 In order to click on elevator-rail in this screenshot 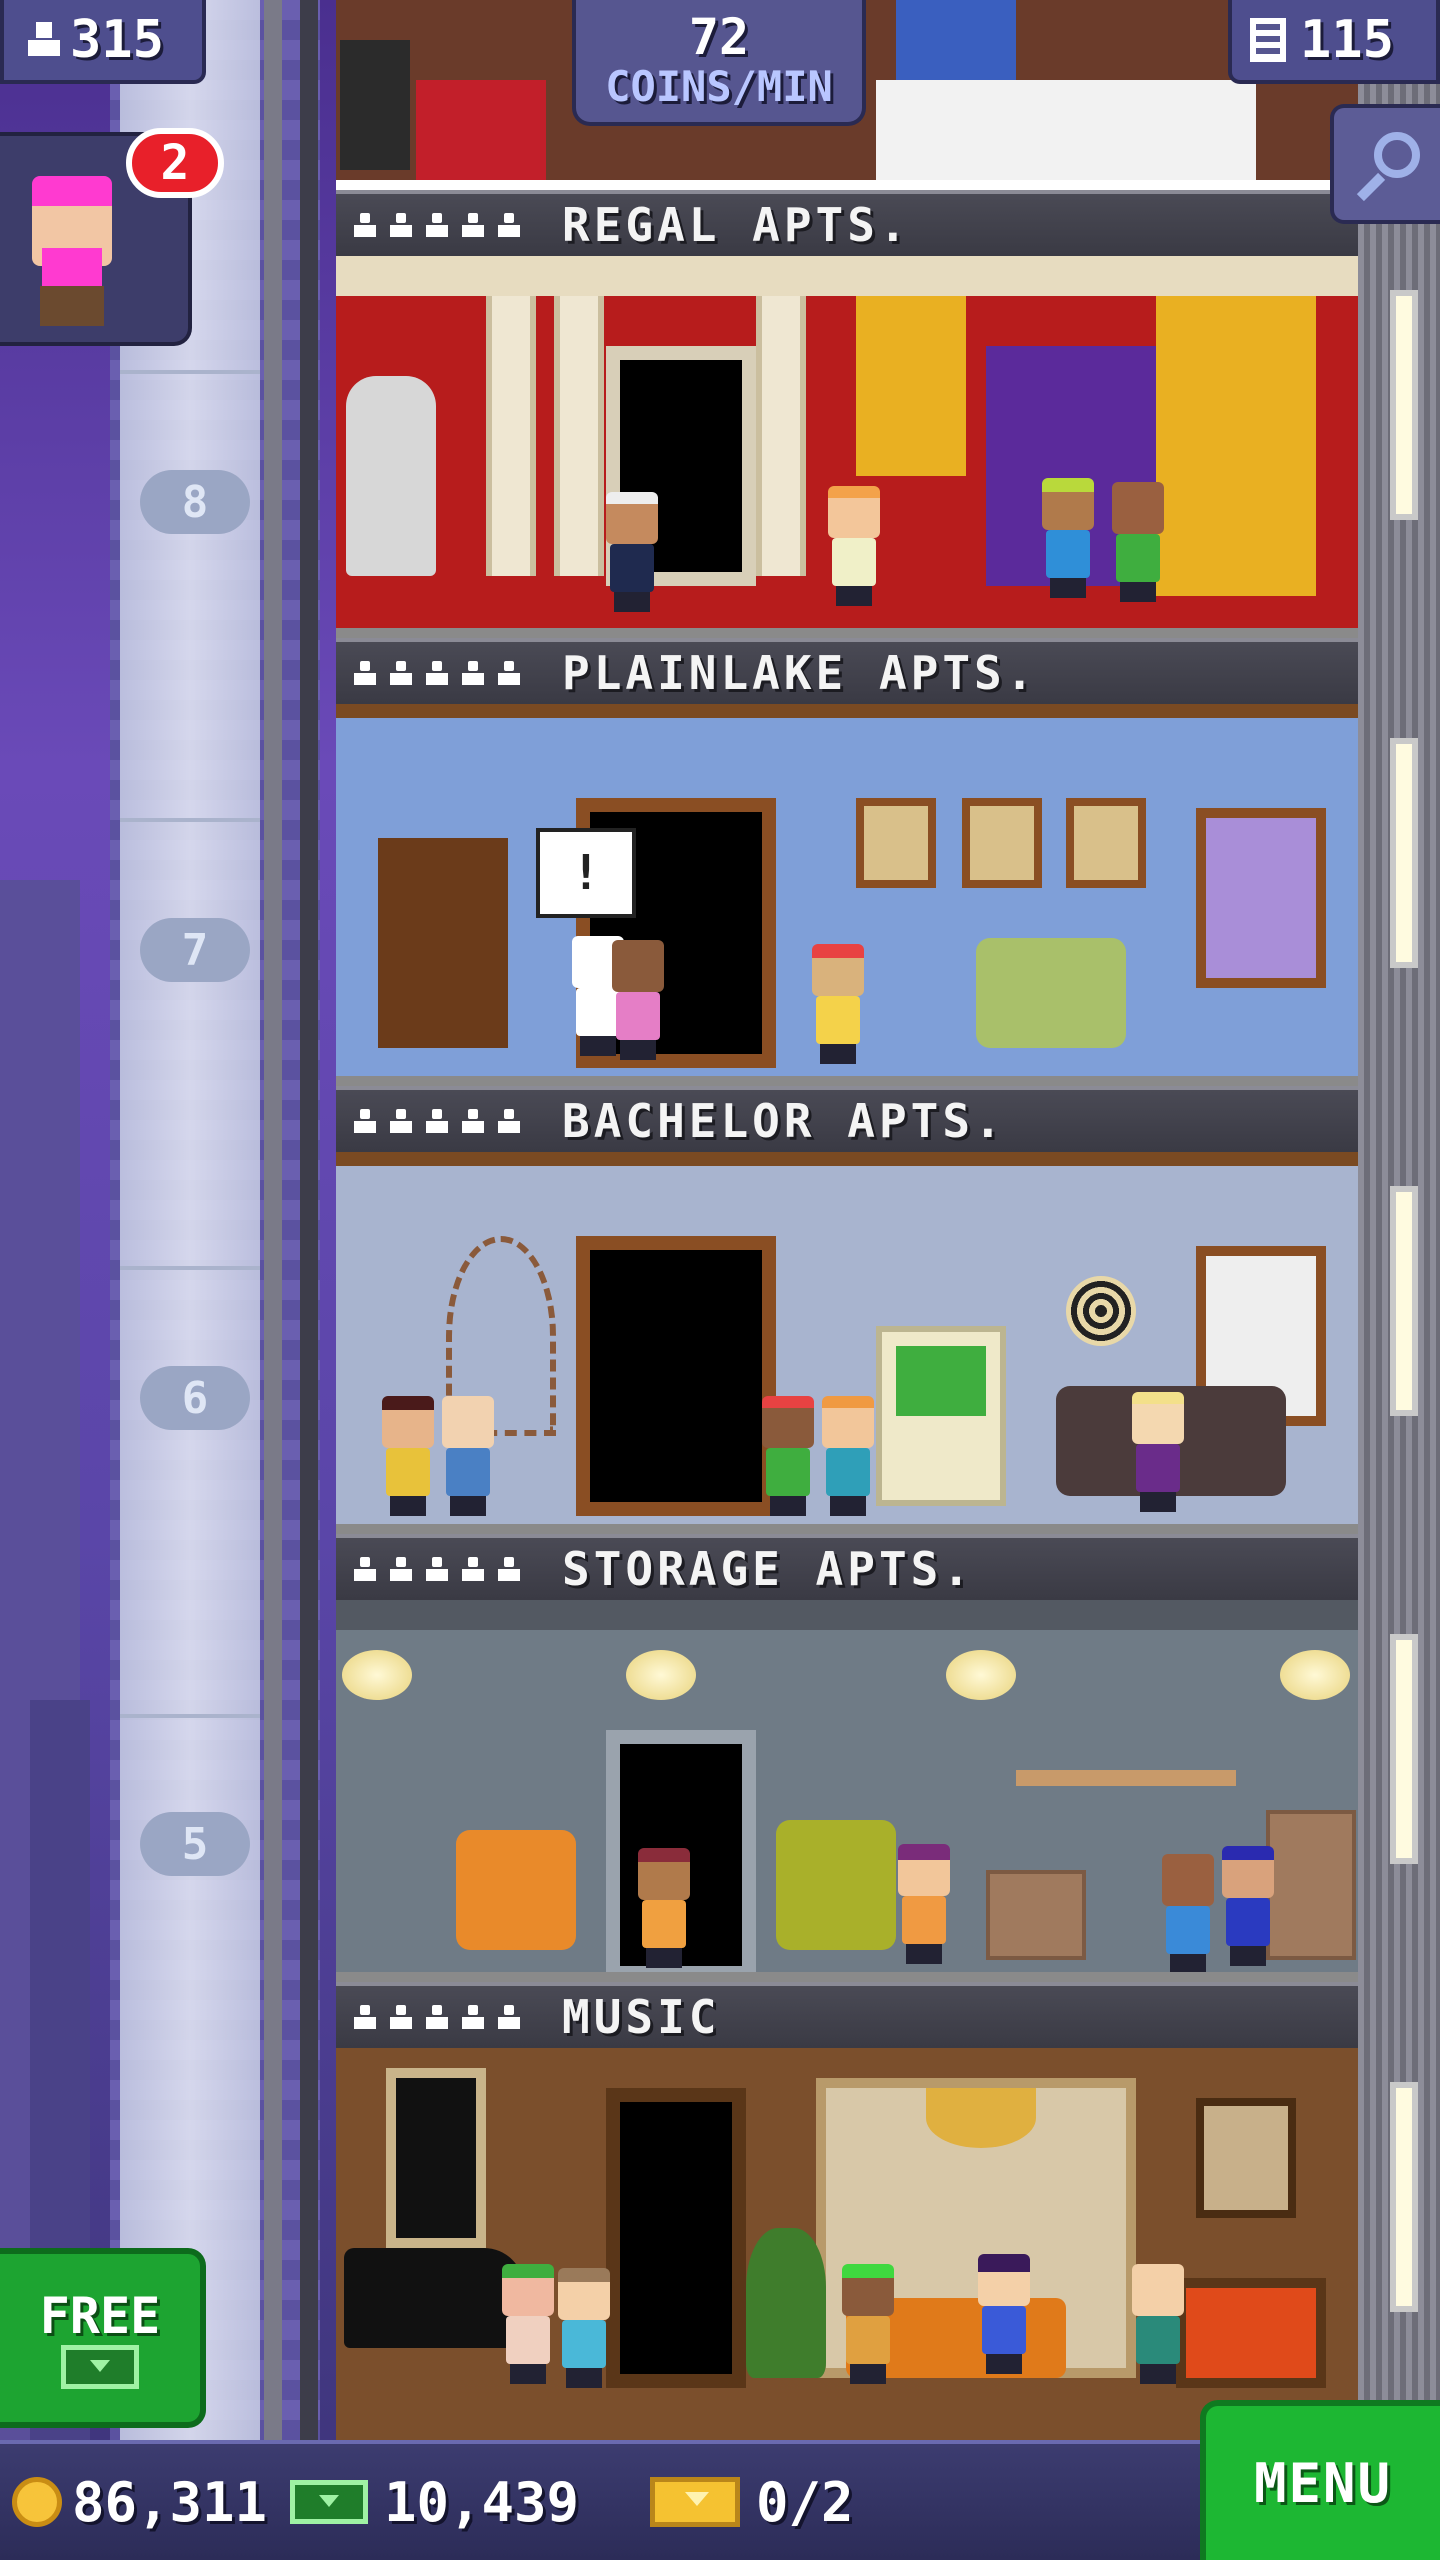, I will do `click(309, 1220)`.